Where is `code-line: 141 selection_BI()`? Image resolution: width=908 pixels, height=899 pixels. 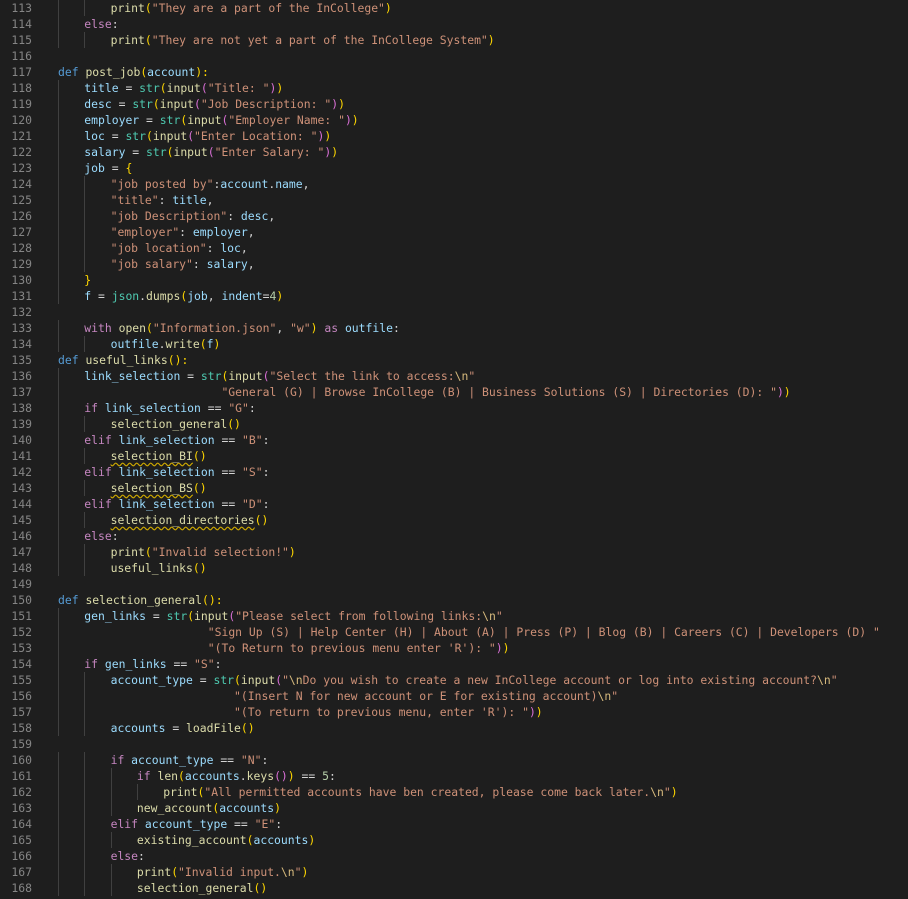 code-line: 141 selection_BI() is located at coordinates (454, 456).